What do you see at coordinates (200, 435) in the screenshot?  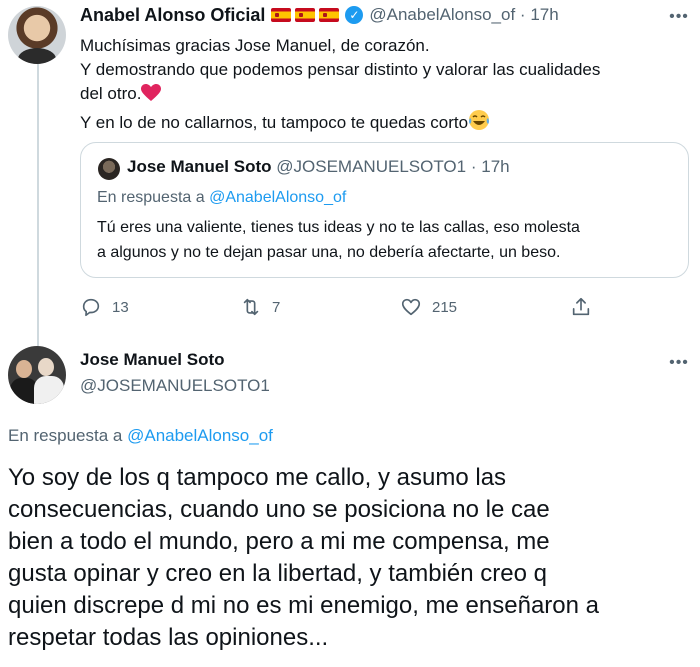 I see `tweet2-reply-to-link: @AnabelAlonso_of` at bounding box center [200, 435].